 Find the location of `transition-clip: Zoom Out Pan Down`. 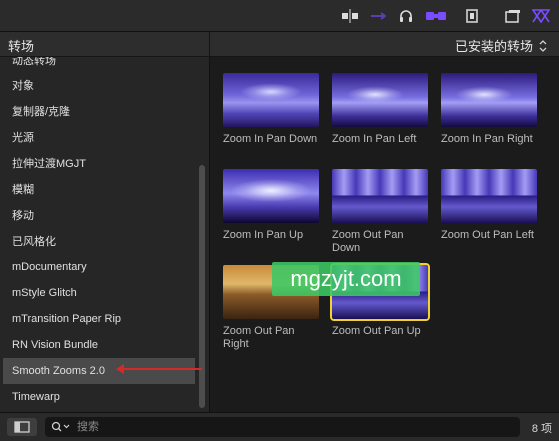

transition-clip: Zoom Out Pan Down is located at coordinates (380, 212).